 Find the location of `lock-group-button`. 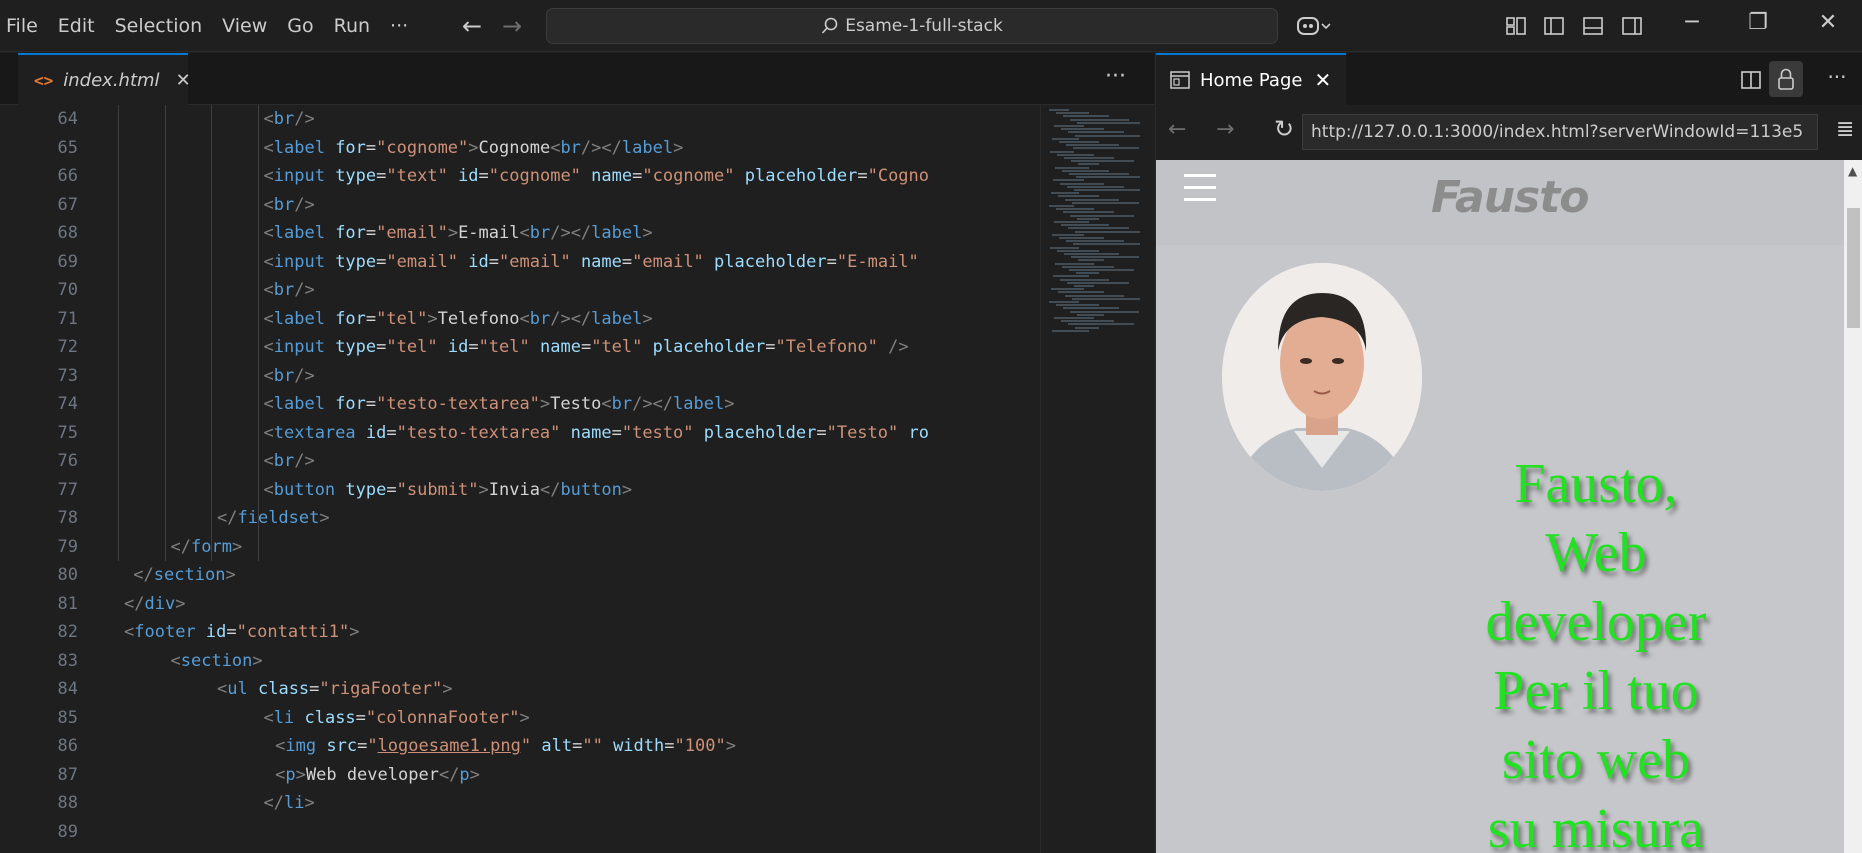

lock-group-button is located at coordinates (1786, 79).